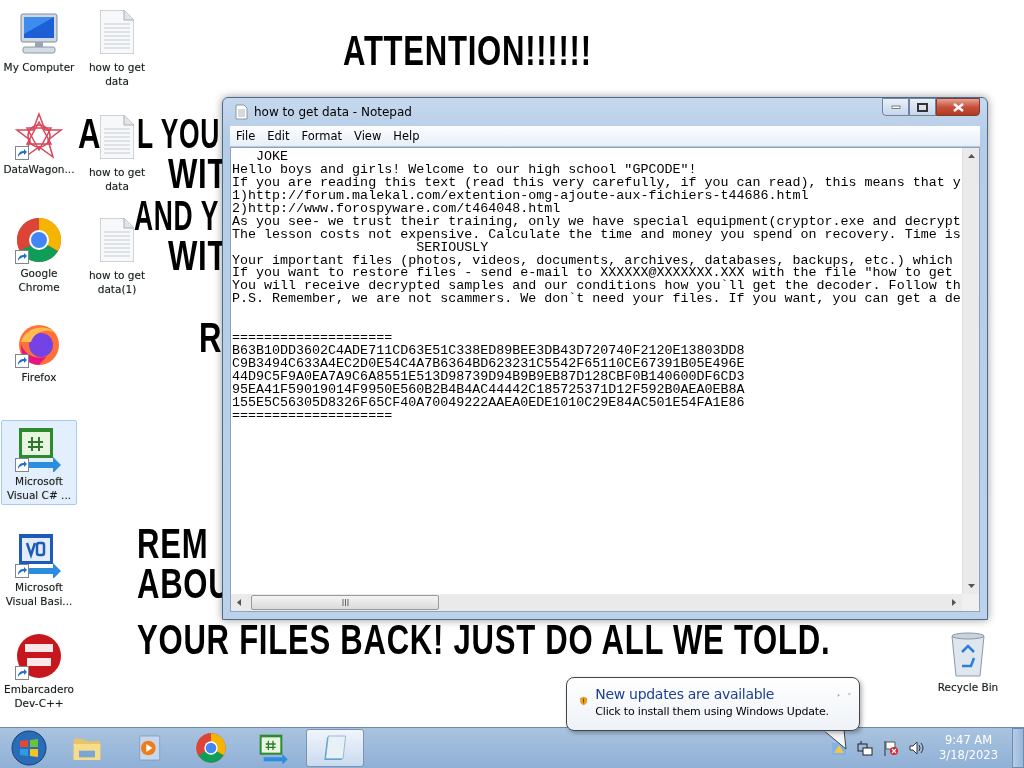 Image resolution: width=1024 pixels, height=768 pixels. What do you see at coordinates (39, 656) in the screenshot?
I see `round-logo-icon` at bounding box center [39, 656].